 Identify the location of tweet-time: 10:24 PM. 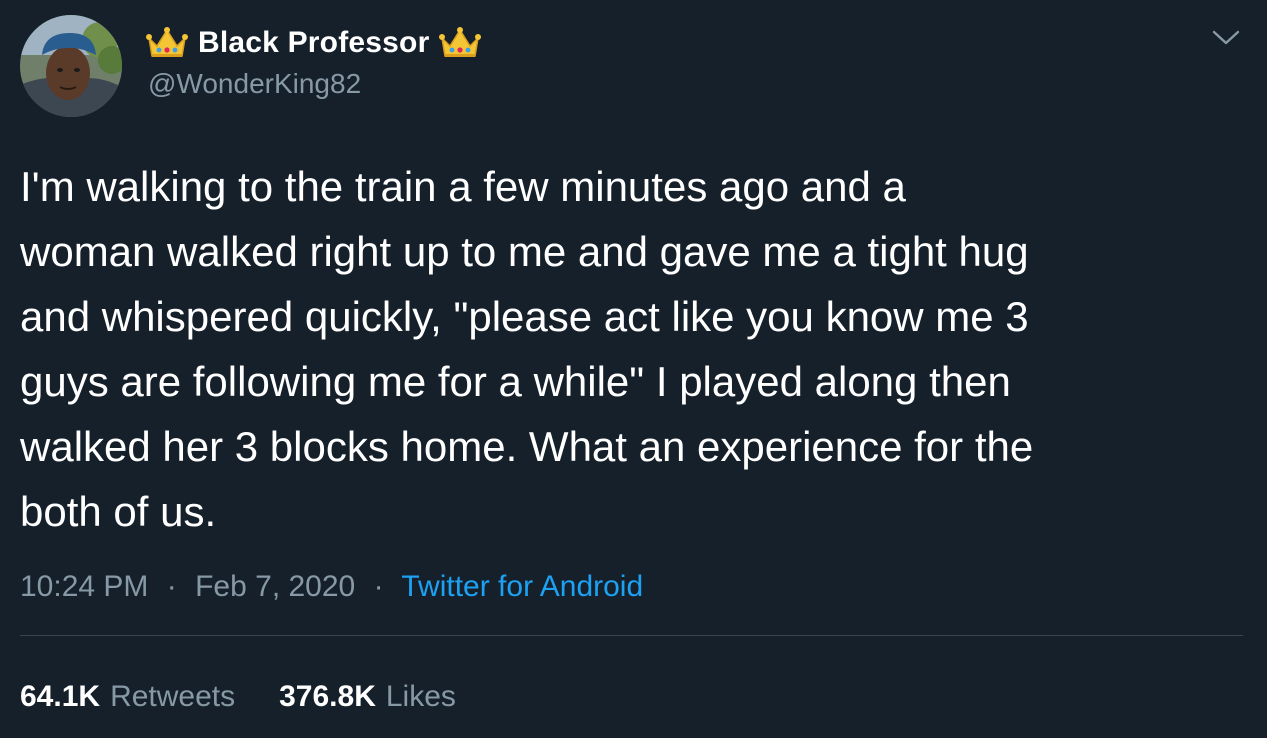
(84, 586).